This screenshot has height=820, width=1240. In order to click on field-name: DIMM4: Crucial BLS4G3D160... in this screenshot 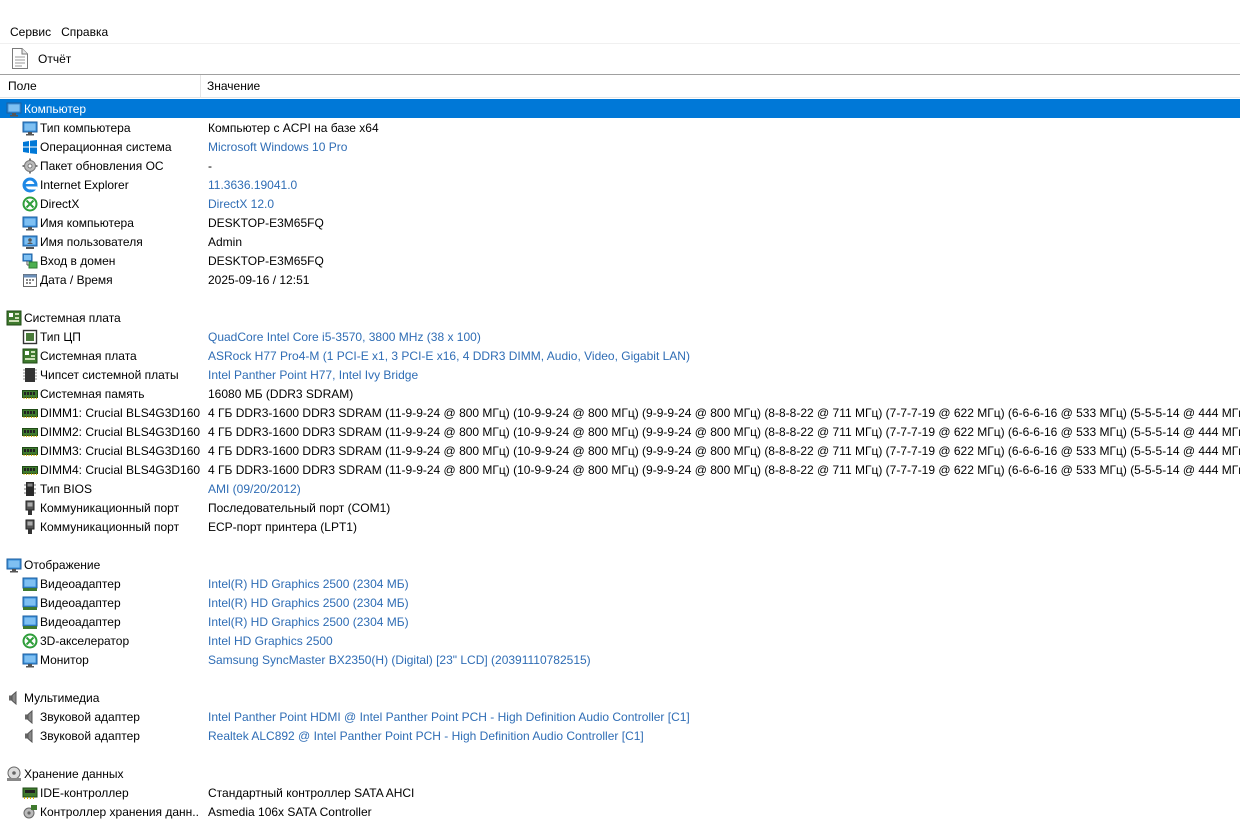, I will do `click(120, 469)`.